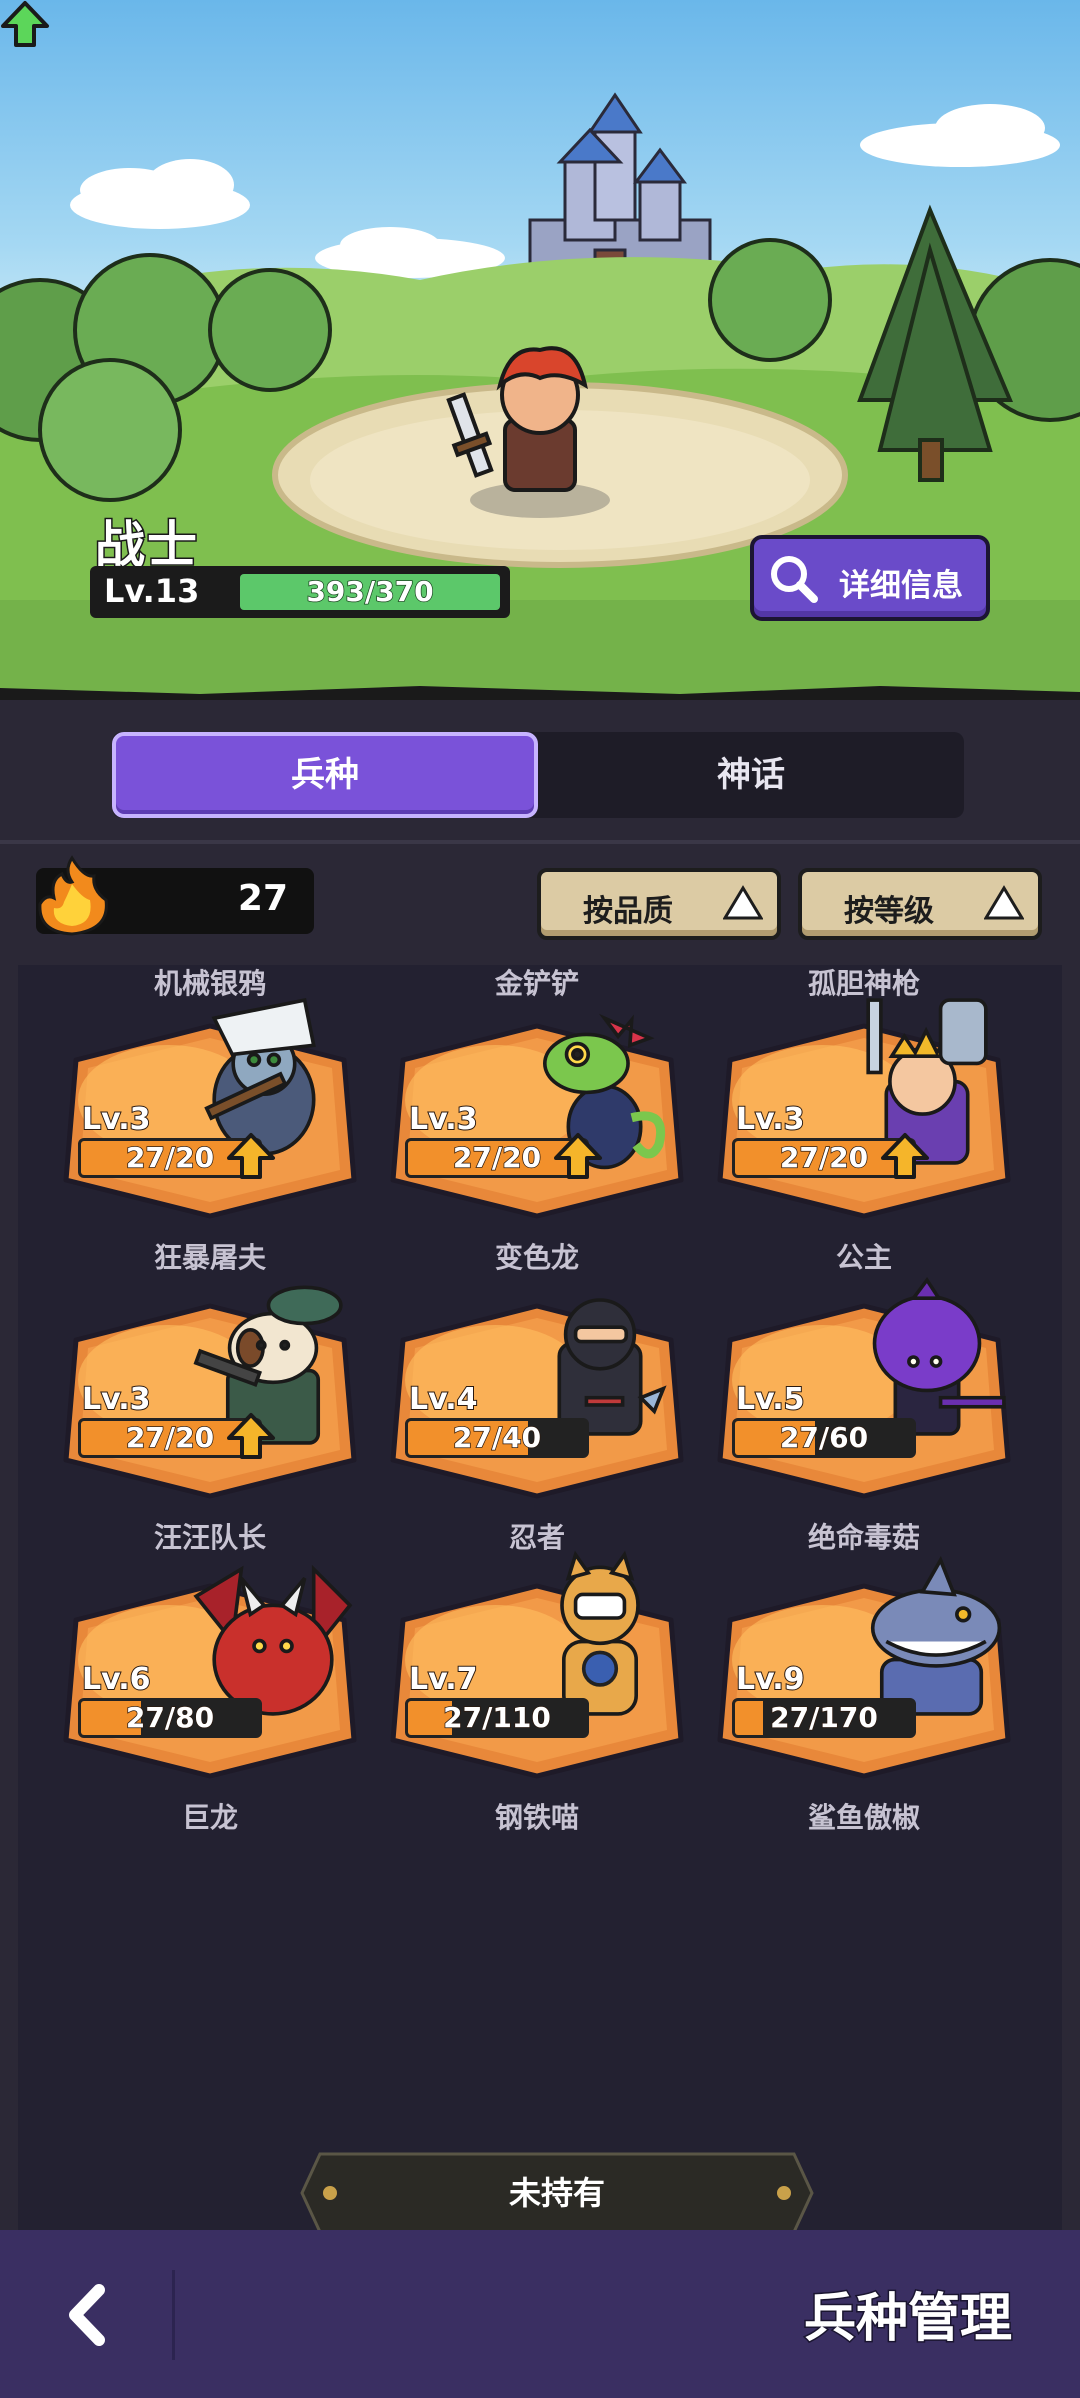 The image size is (1080, 2398). Describe the element at coordinates (536, 1817) in the screenshot. I see `unit-name: 钢铁喵` at that location.